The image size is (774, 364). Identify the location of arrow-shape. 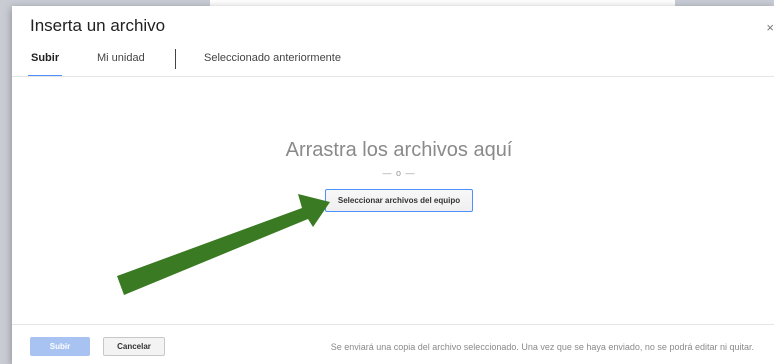
(223, 244).